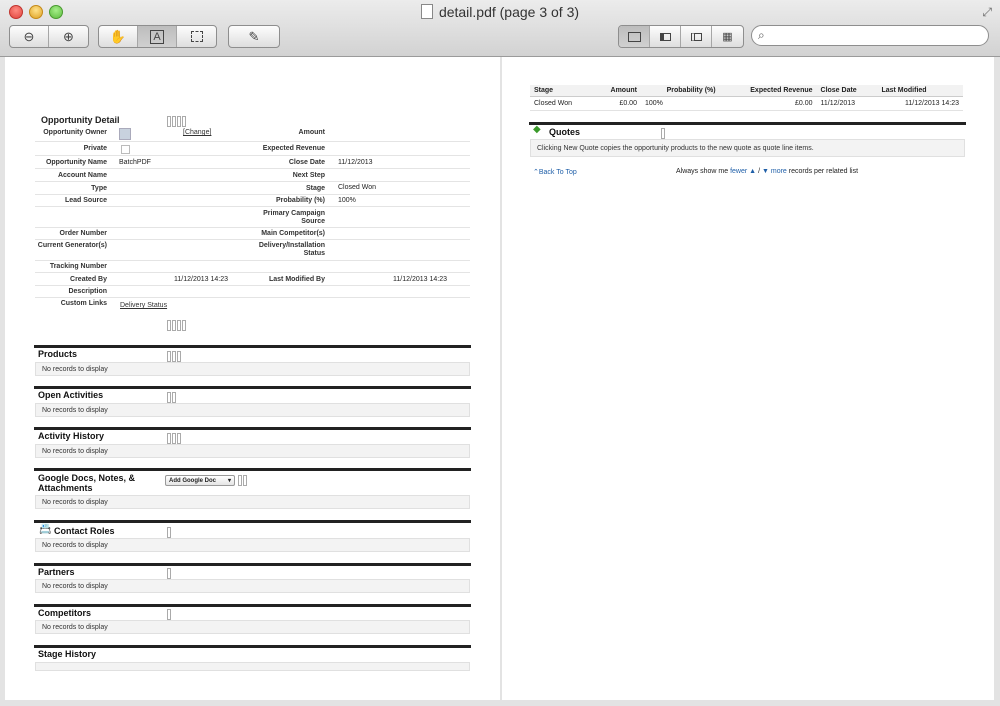 This screenshot has height=706, width=1000. Describe the element at coordinates (84, 531) in the screenshot. I see `contact-roles-title: Contact Roles` at that location.